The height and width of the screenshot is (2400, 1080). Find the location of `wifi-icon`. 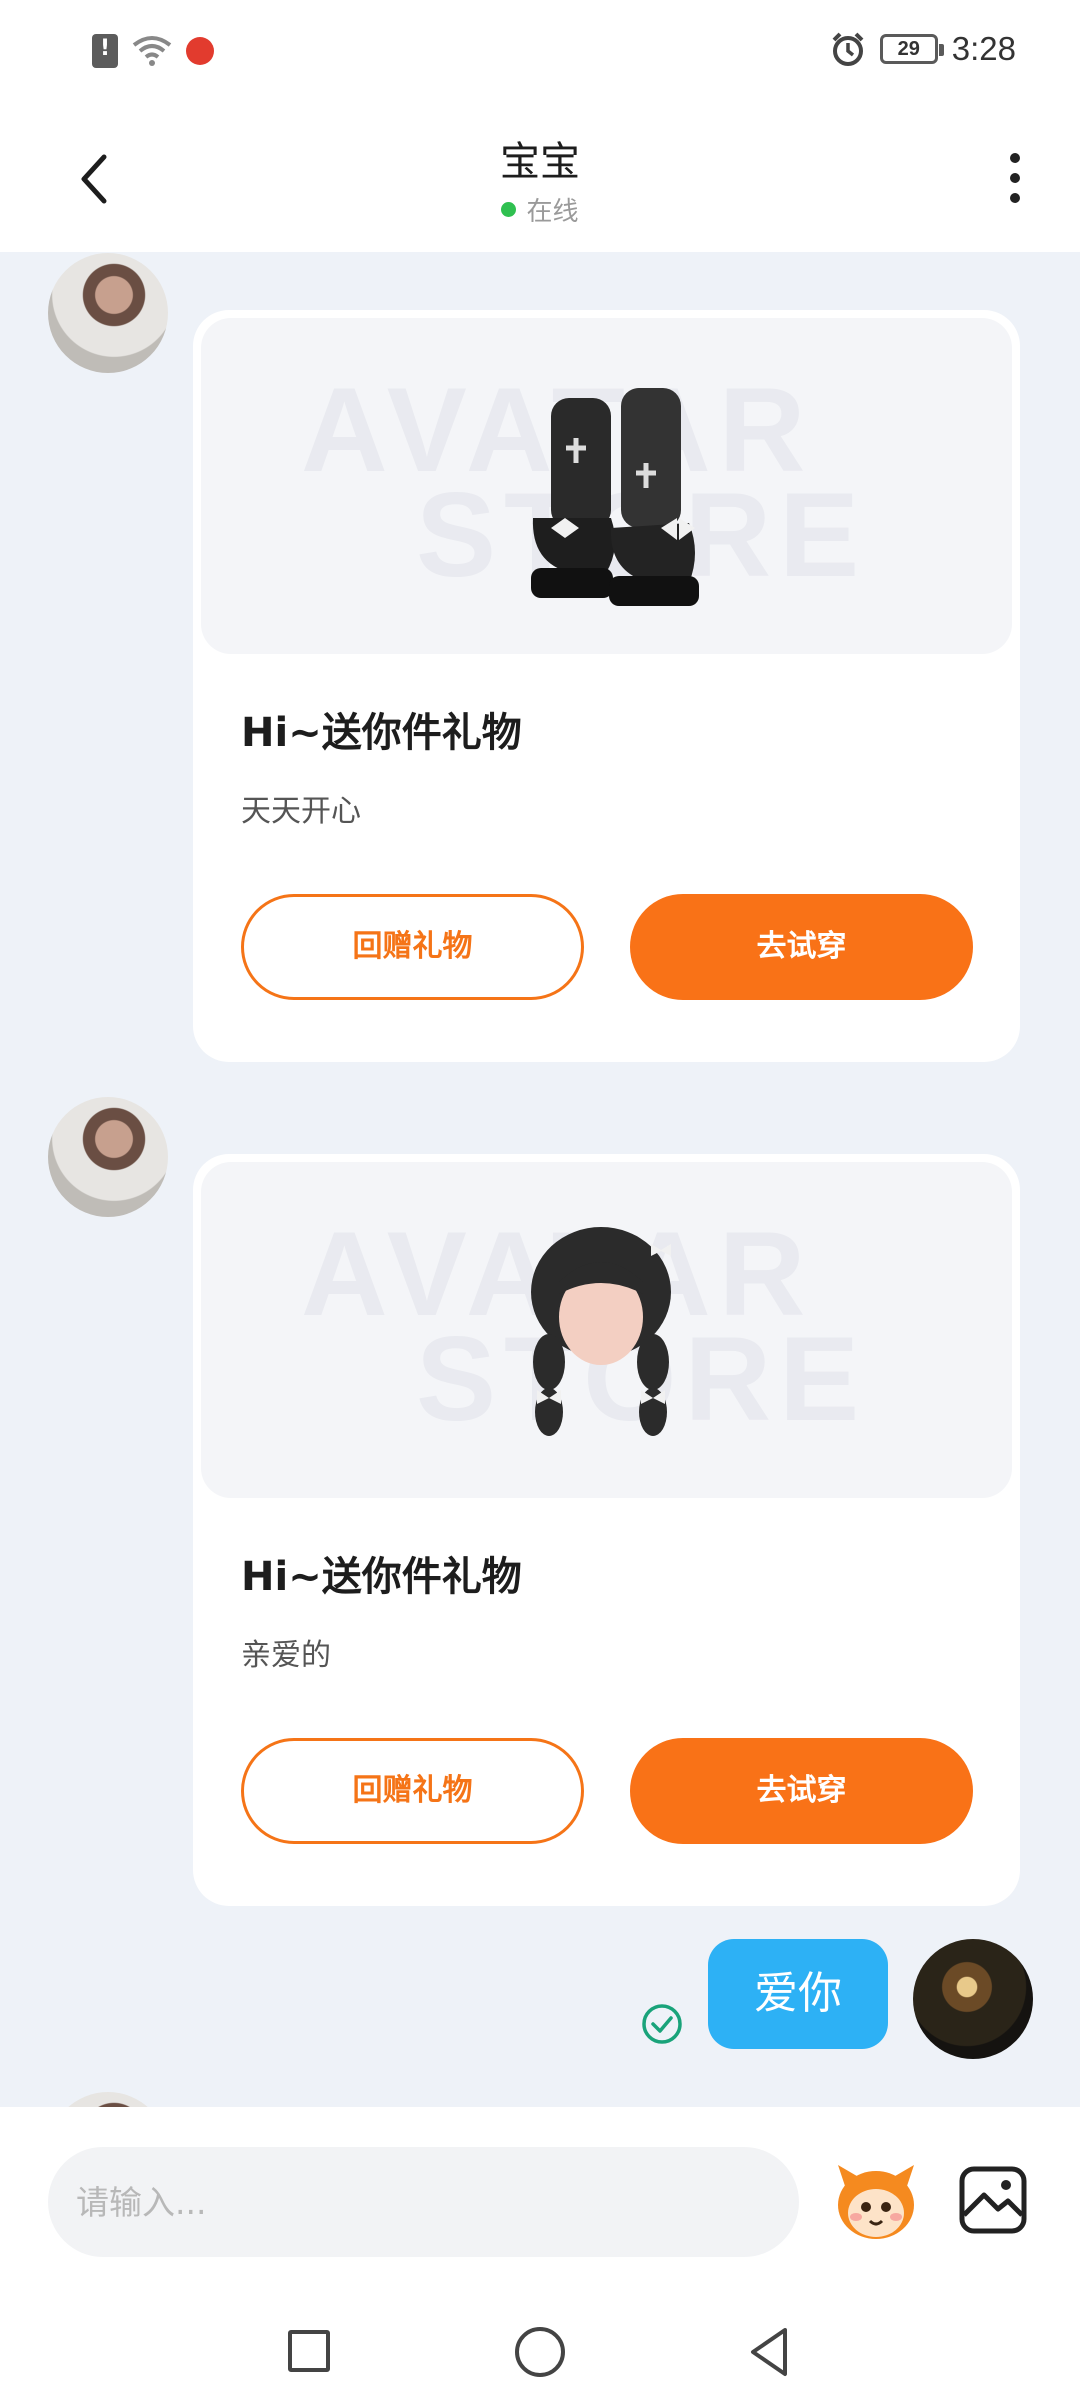

wifi-icon is located at coordinates (152, 51).